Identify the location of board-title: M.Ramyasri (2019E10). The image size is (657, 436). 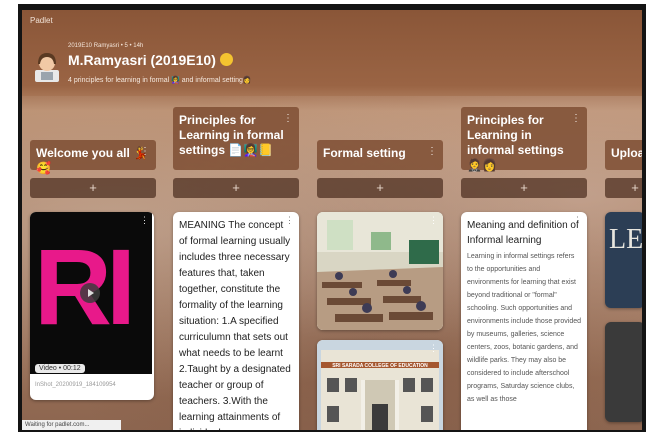
(142, 60).